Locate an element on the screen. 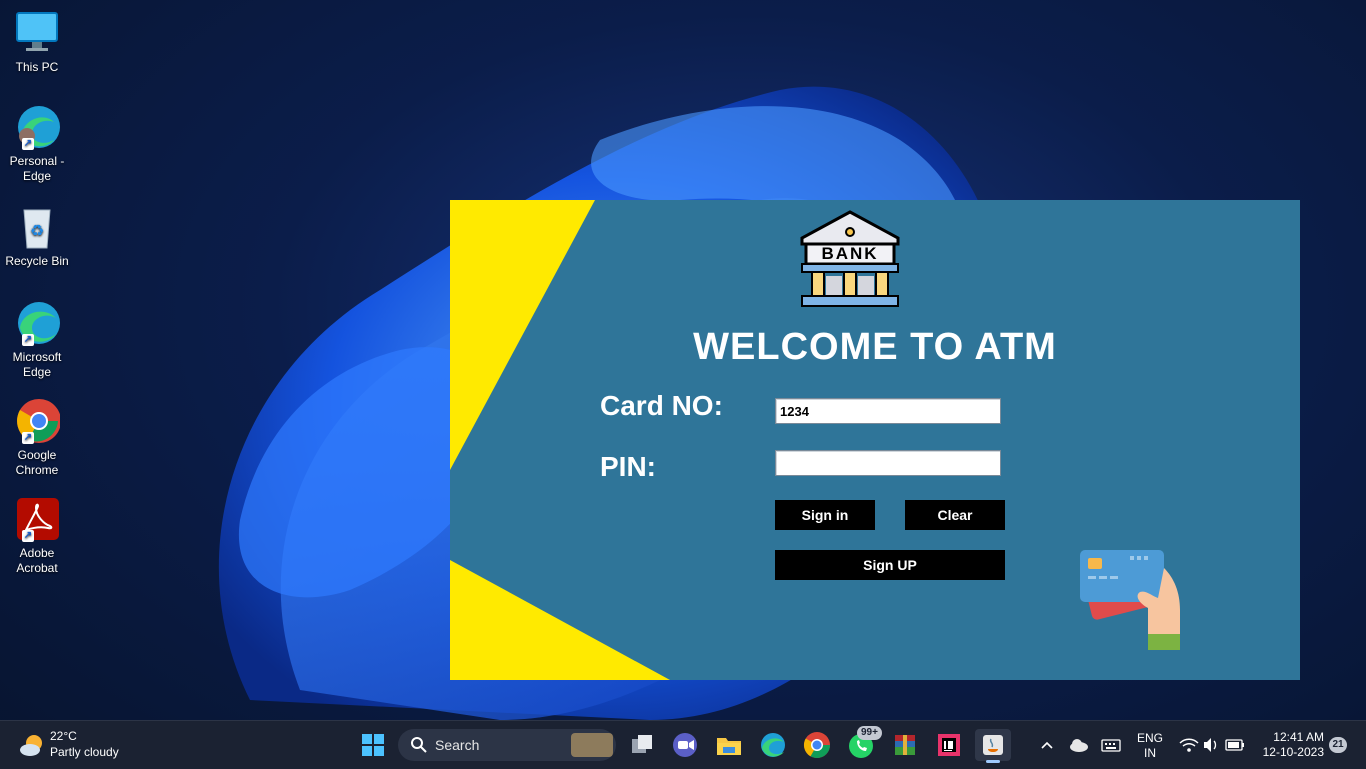 The image size is (1366, 769). desktop-icon-recycle-bin: ♻ Recycle Bin is located at coordinates (37, 236).